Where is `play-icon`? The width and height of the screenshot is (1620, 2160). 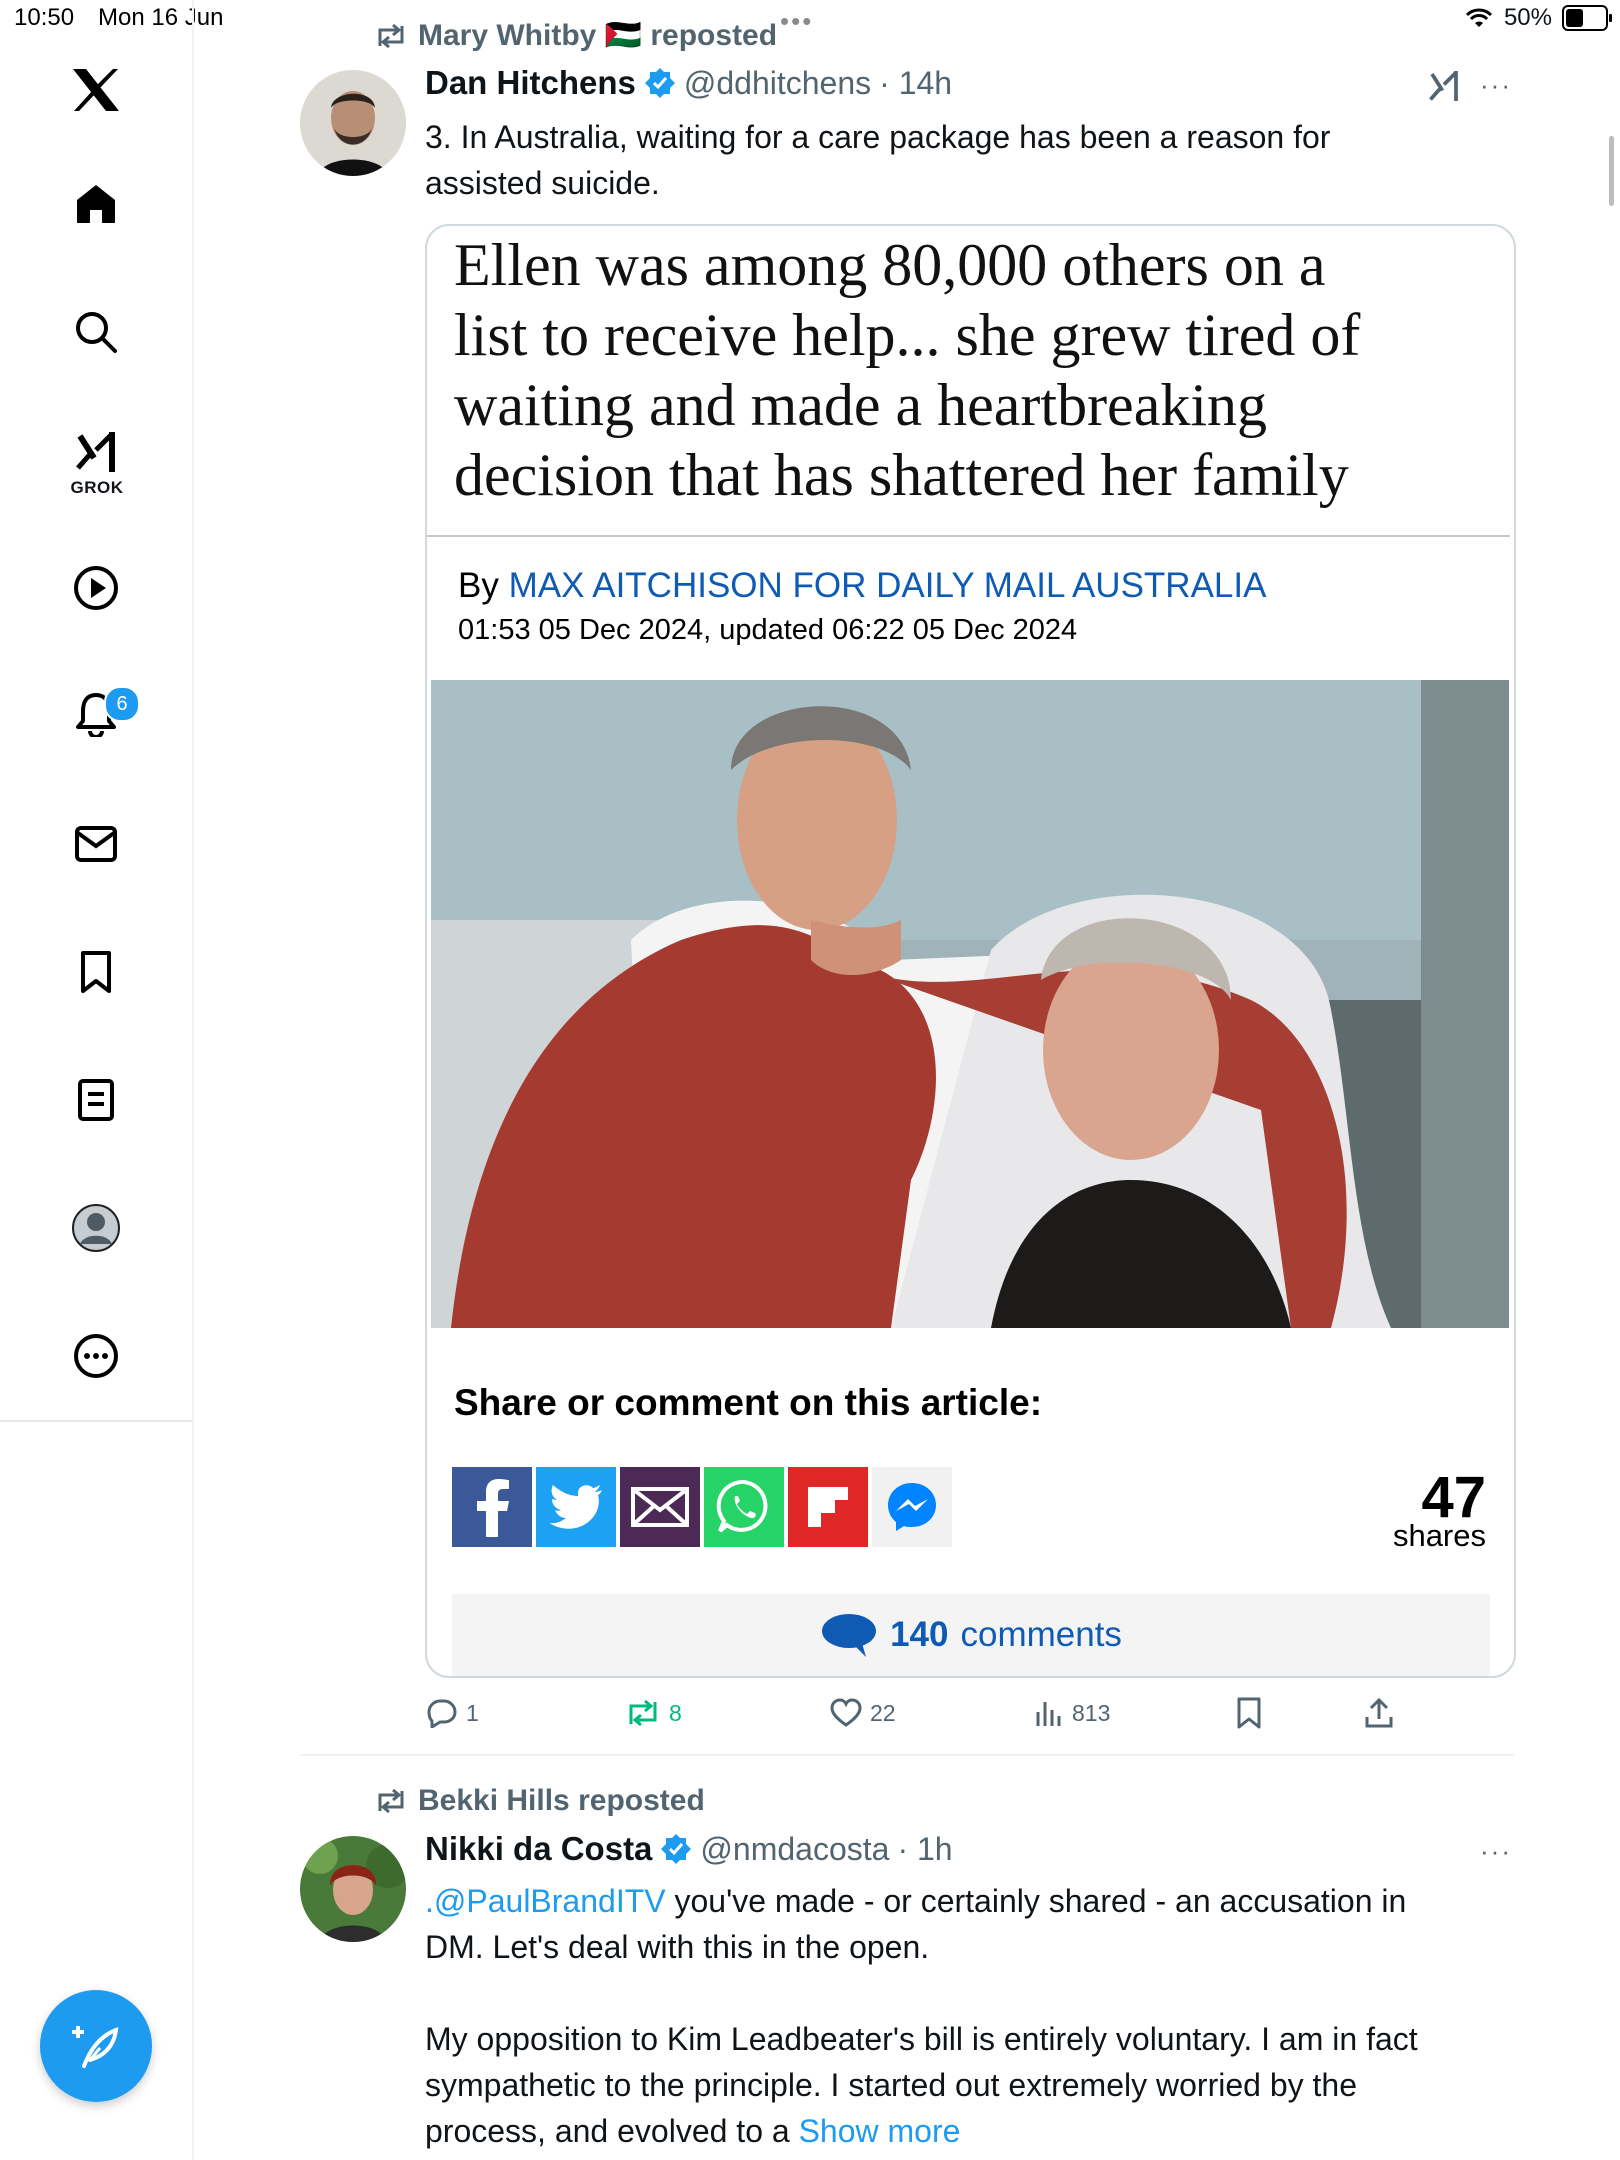
play-icon is located at coordinates (96, 588).